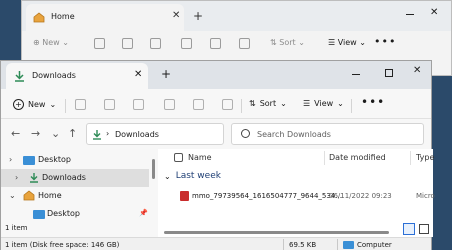  What do you see at coordinates (389, 73) in the screenshot?
I see `maximize-button` at bounding box center [389, 73].